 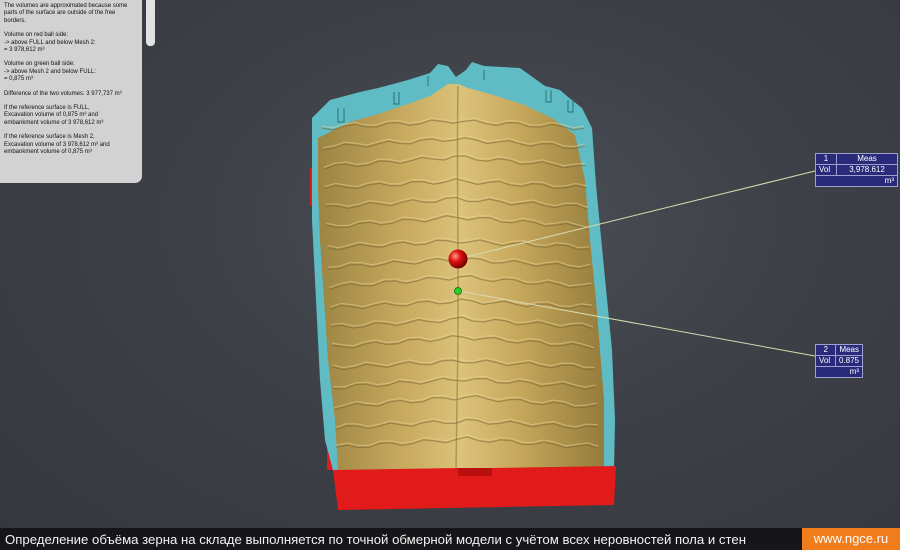 I want to click on callout-index: 1, so click(x=826, y=158).